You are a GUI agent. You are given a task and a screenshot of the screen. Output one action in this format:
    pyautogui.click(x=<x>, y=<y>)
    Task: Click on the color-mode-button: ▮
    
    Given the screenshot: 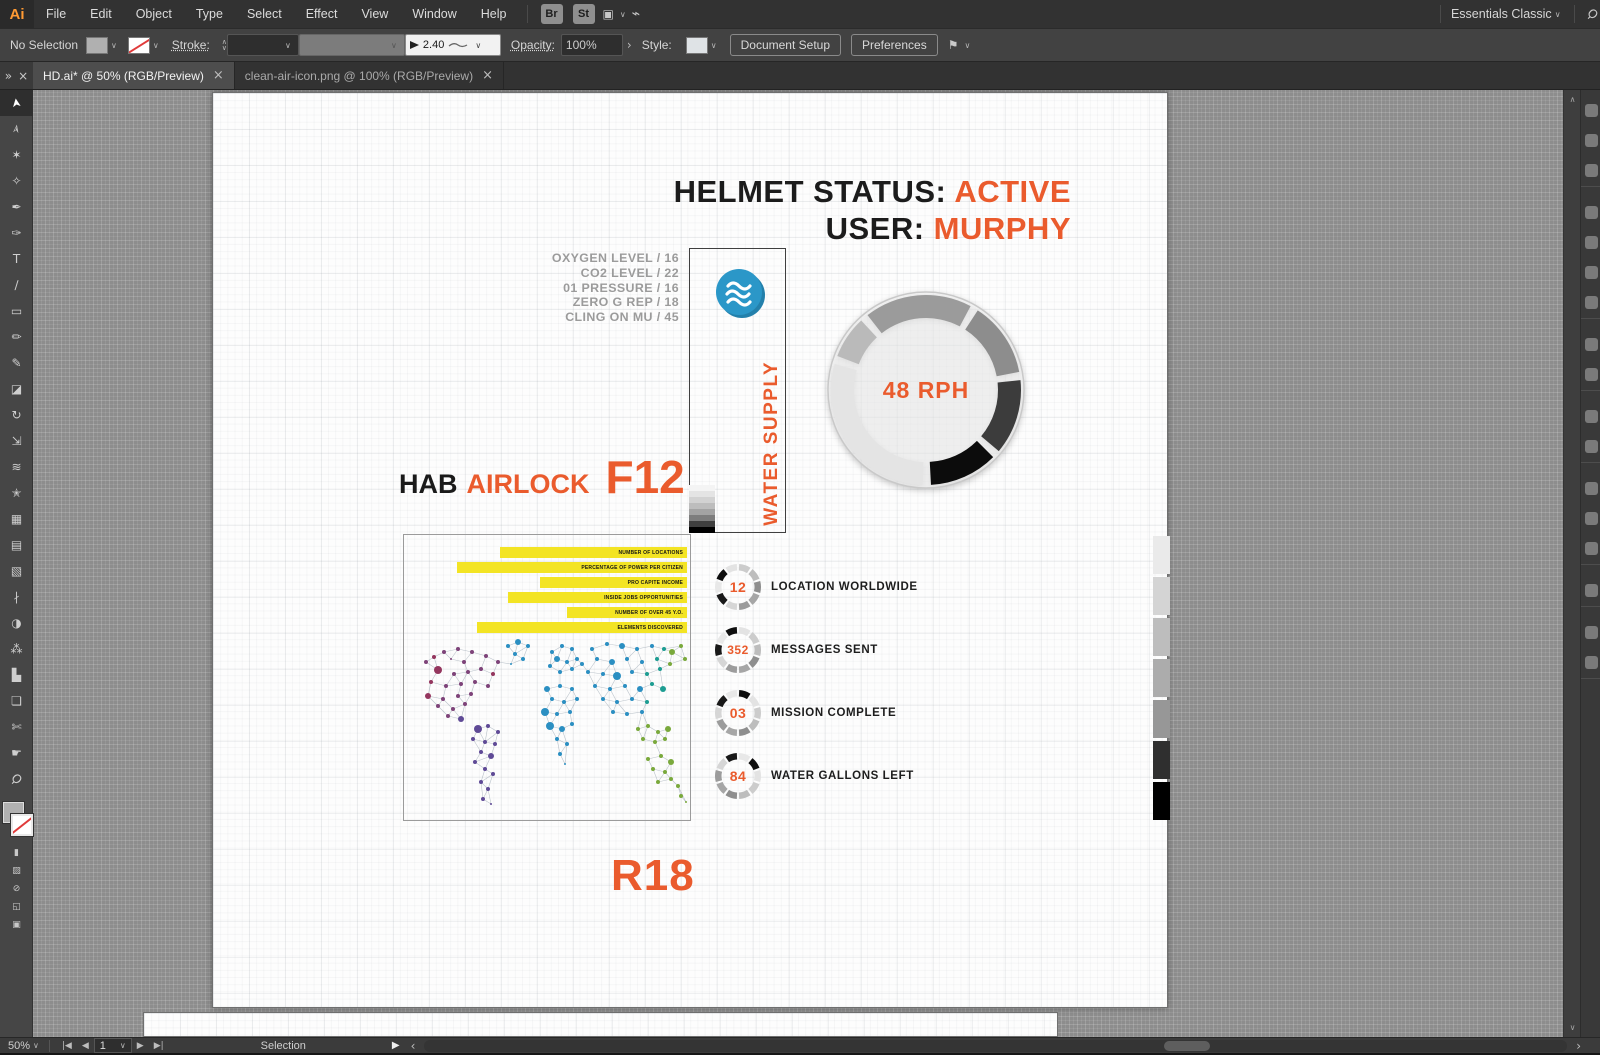 What is the action you would take?
    pyautogui.click(x=16, y=853)
    